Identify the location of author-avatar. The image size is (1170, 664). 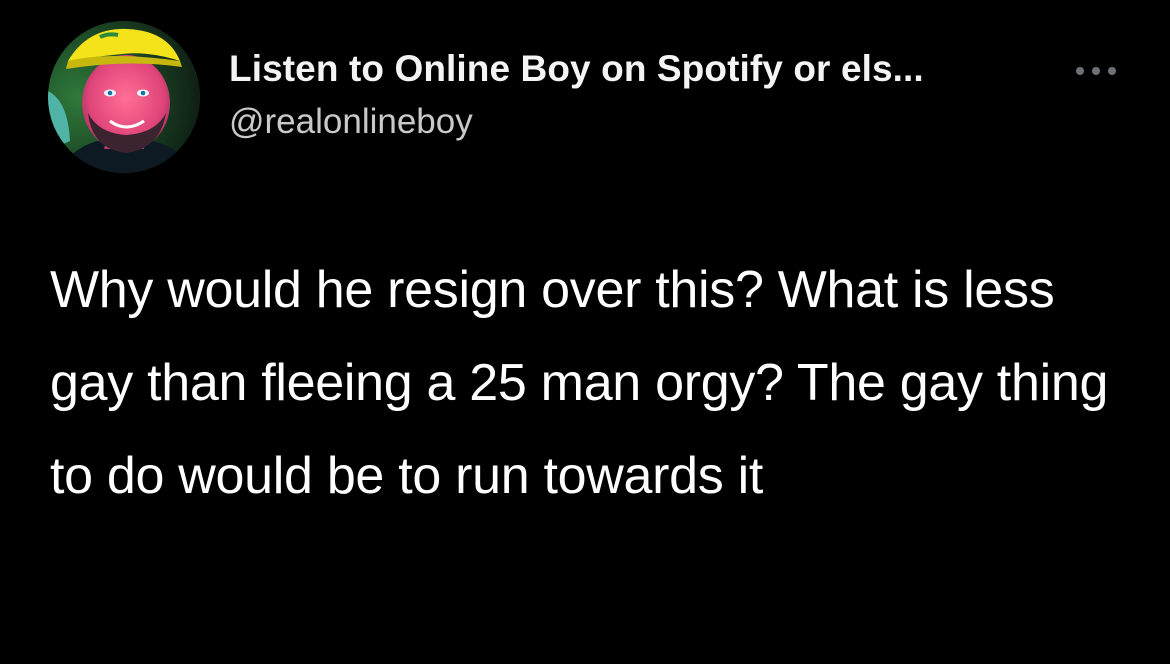
(124, 97).